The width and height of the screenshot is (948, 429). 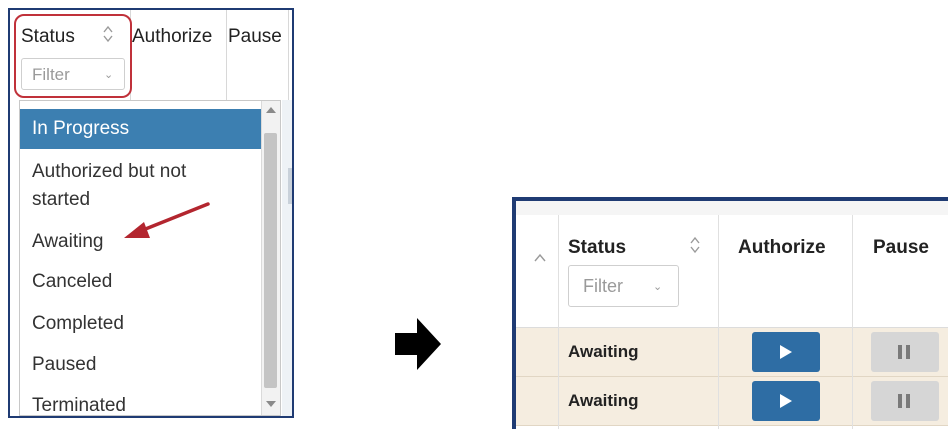 I want to click on table-background-row, so click(x=290, y=186).